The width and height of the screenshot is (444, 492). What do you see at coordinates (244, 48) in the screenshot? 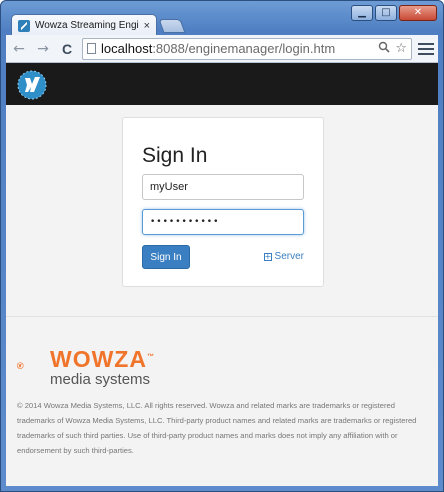
I see `url-path: :8088/enginemanager/login.htm` at bounding box center [244, 48].